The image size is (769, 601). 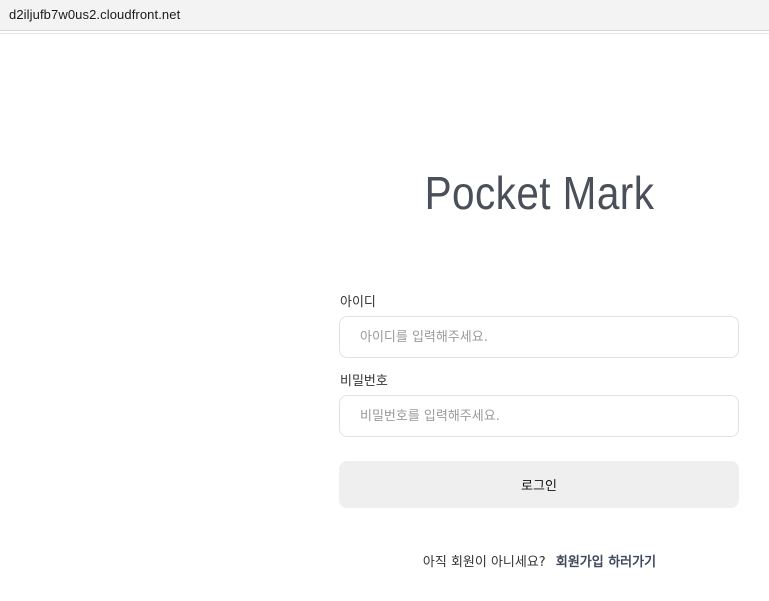 What do you see at coordinates (384, 15) in the screenshot?
I see `browser-address-bar: d2iljufb7w0us2.cloudfront.net` at bounding box center [384, 15].